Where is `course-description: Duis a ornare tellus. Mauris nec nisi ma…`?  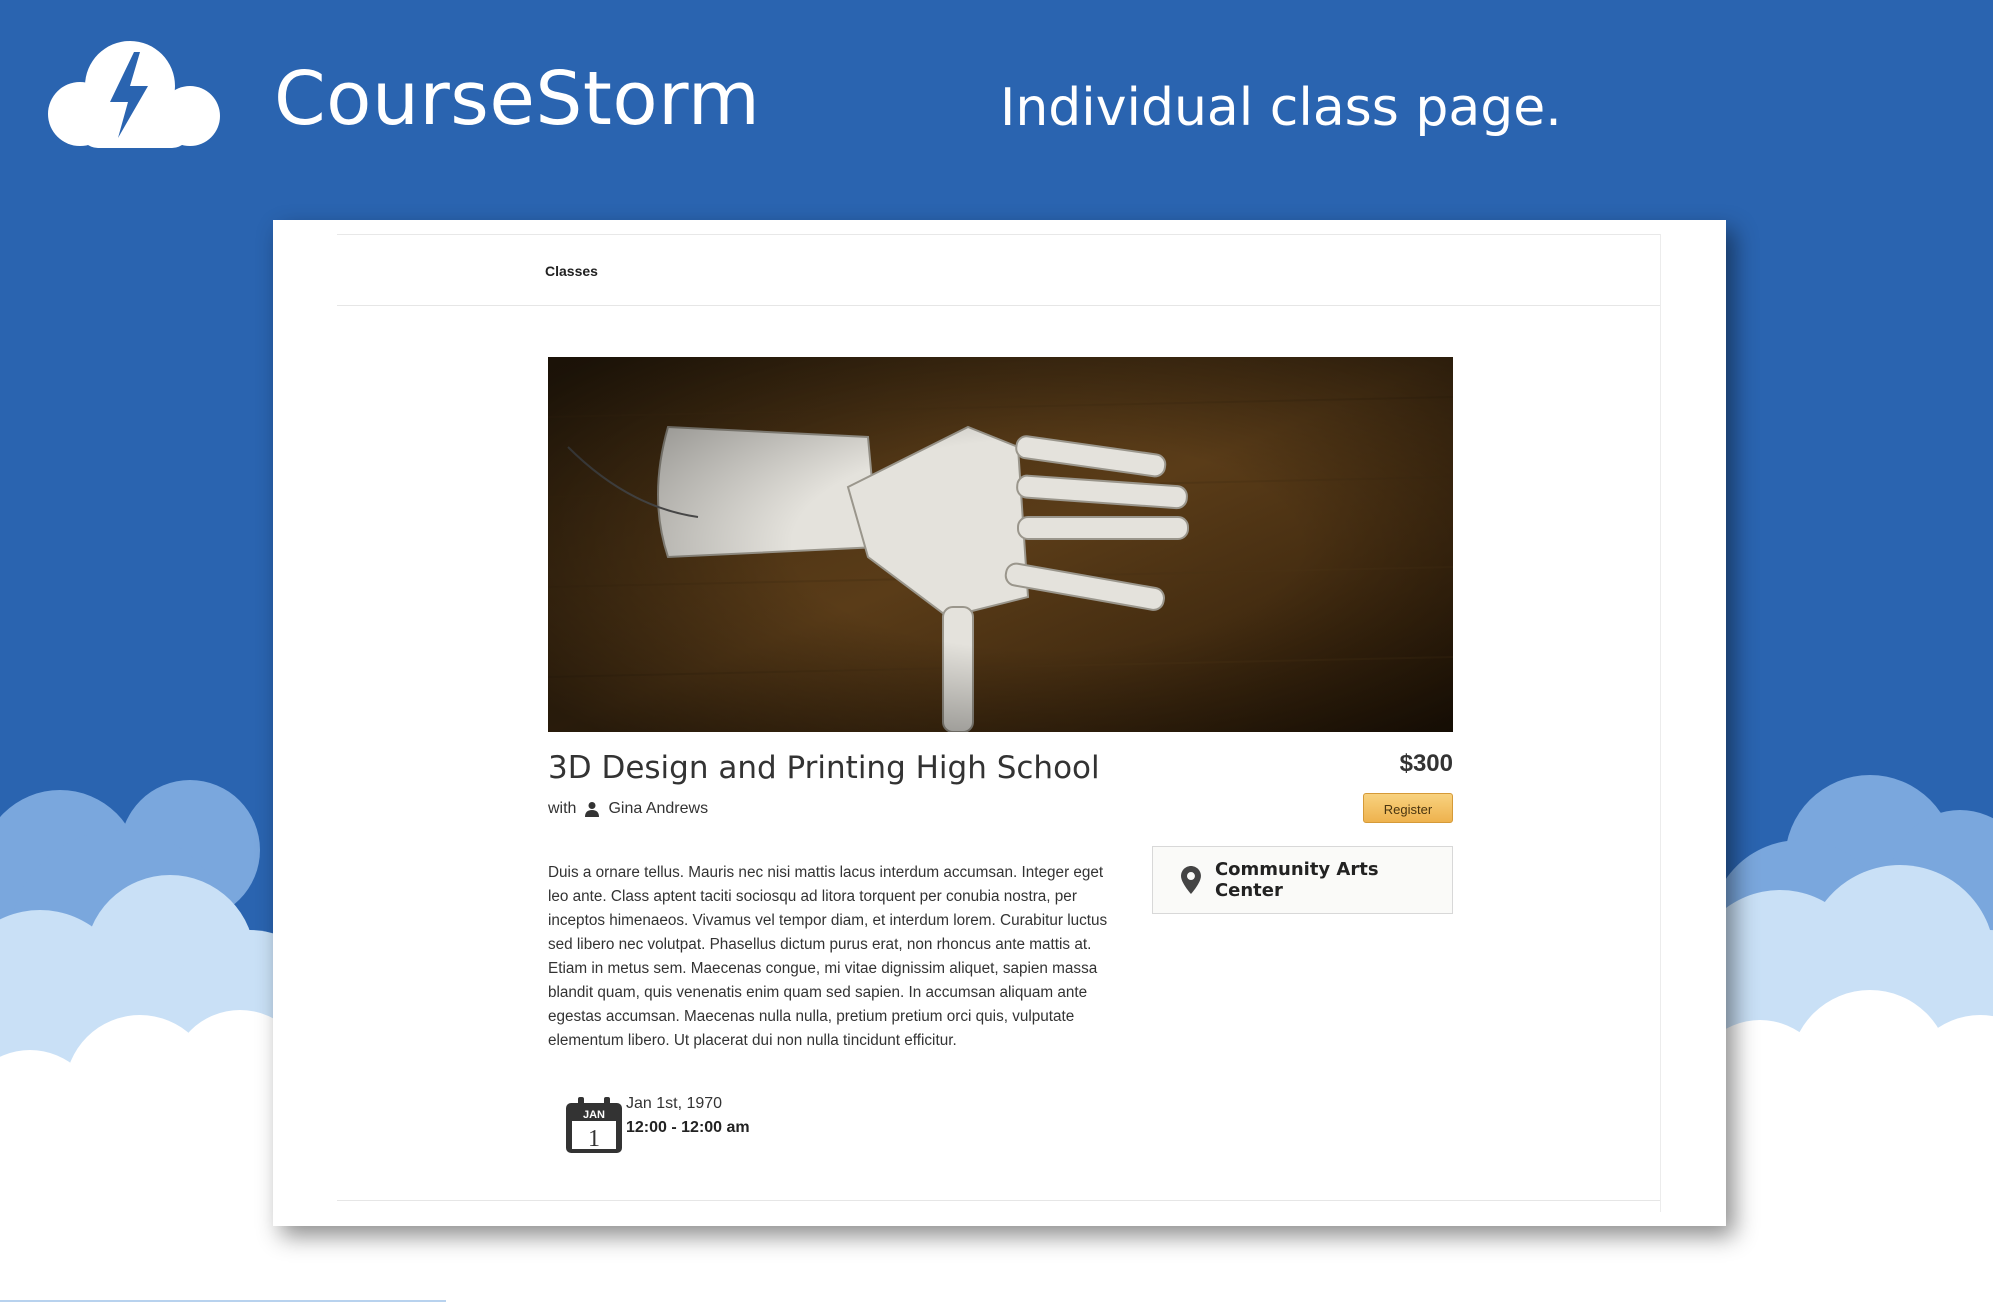 course-description: Duis a ornare tellus. Mauris nec nisi ma… is located at coordinates (828, 957).